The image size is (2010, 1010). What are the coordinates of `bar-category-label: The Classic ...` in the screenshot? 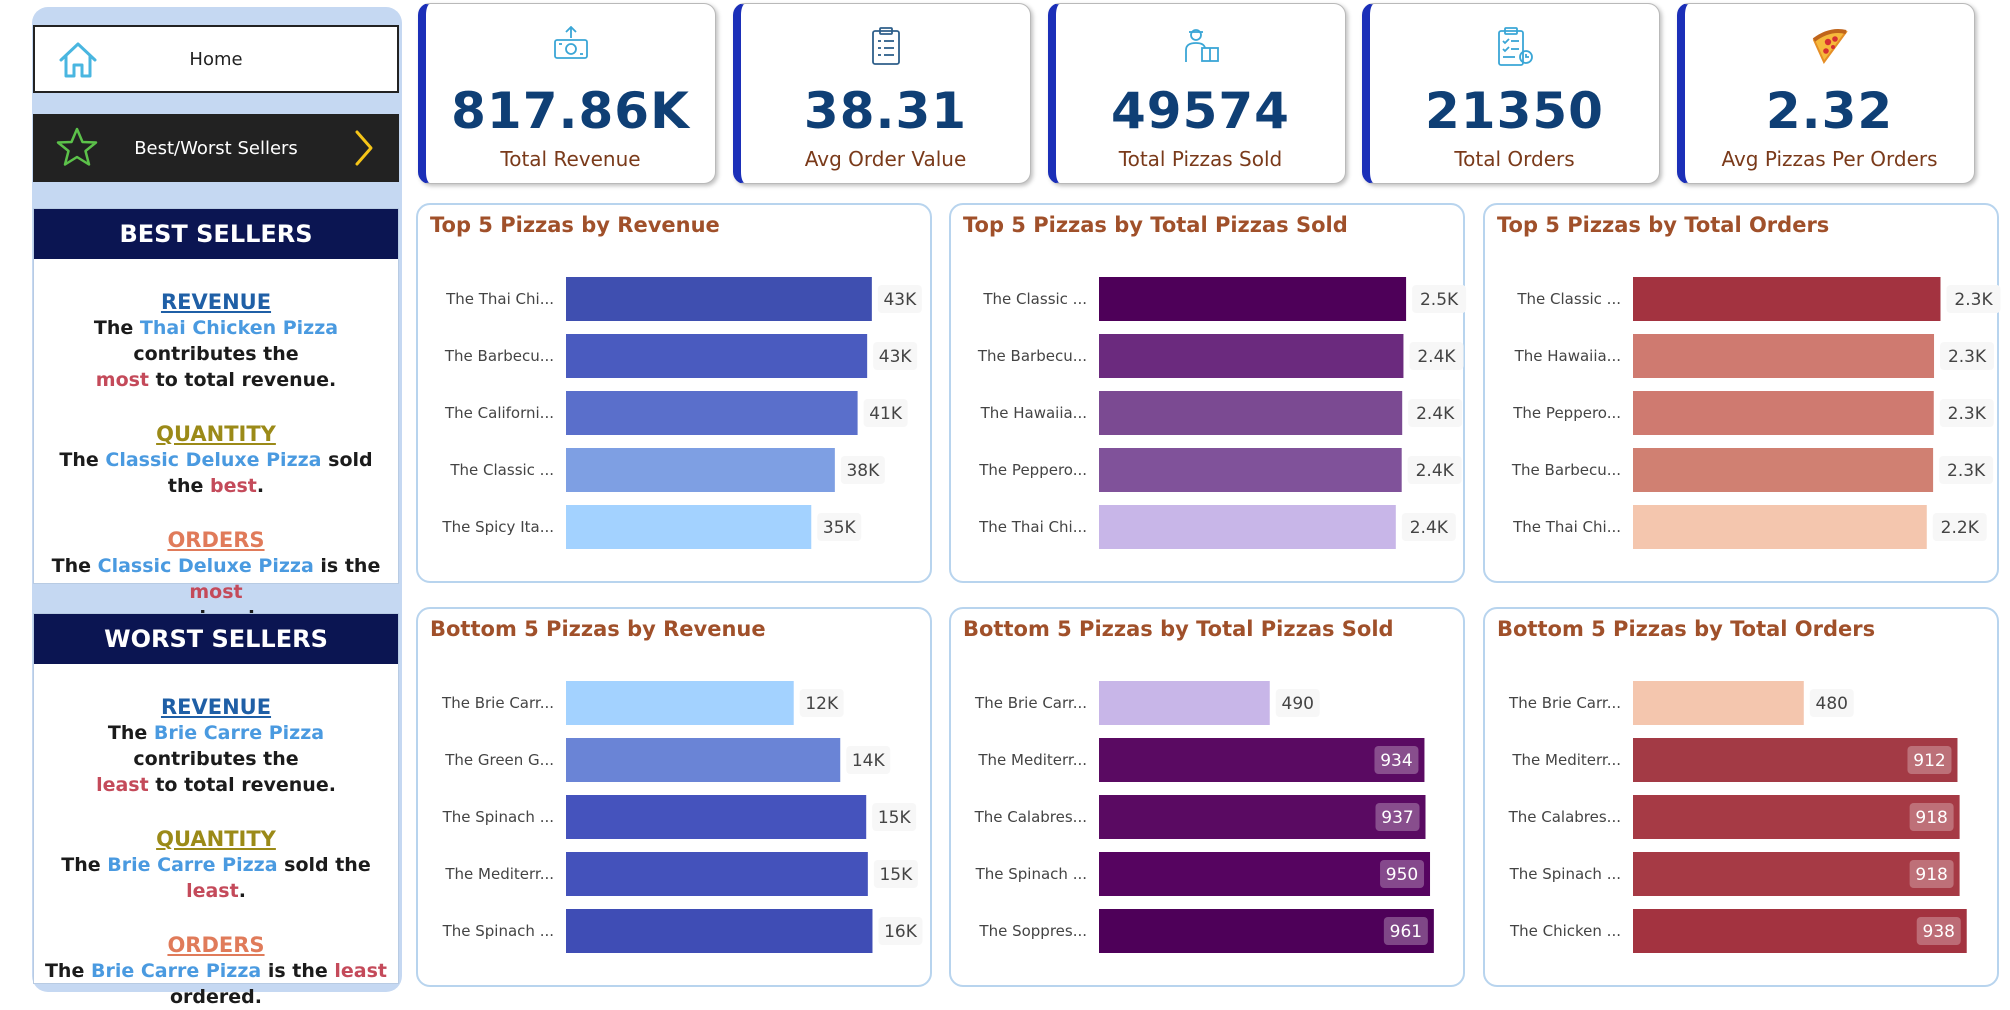 It's located at (501, 470).